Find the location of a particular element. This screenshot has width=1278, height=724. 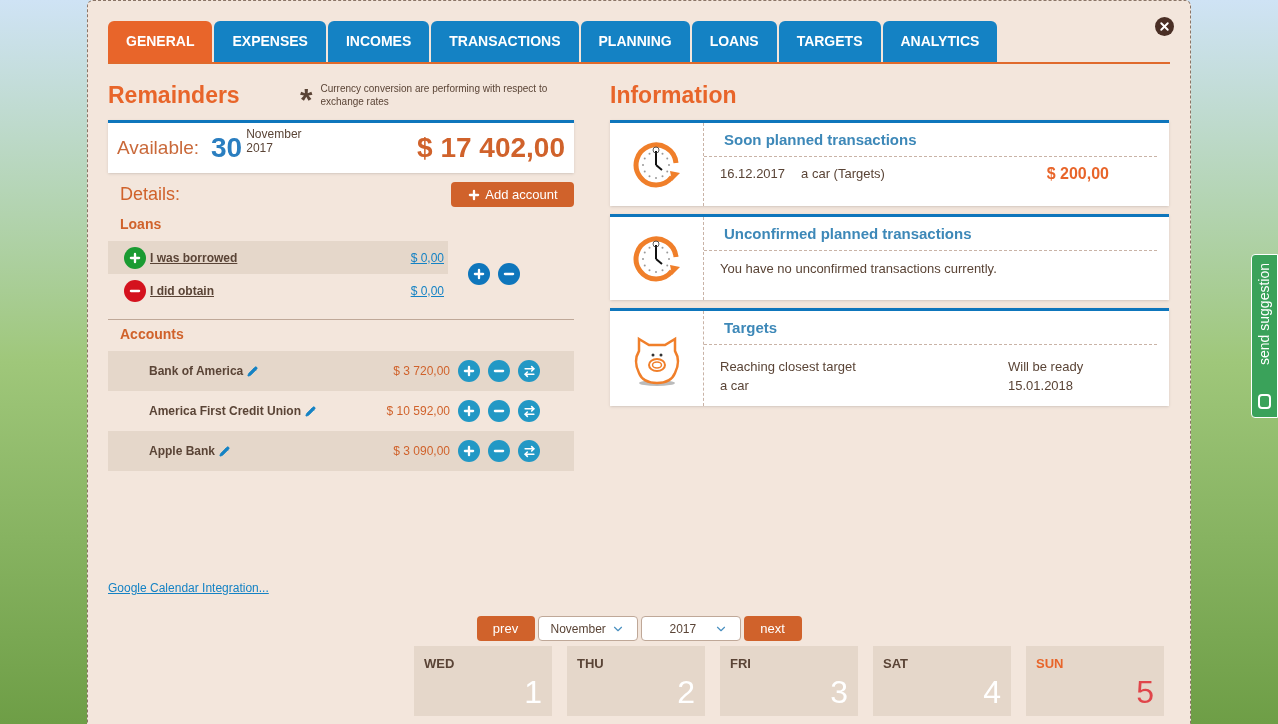

target-name: a car is located at coordinates (735, 385).